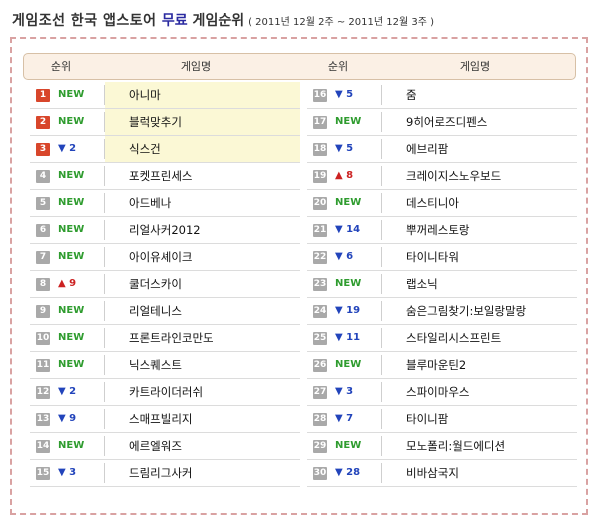 This screenshot has height=525, width=600. What do you see at coordinates (320, 338) in the screenshot?
I see `rank-badge: 25` at bounding box center [320, 338].